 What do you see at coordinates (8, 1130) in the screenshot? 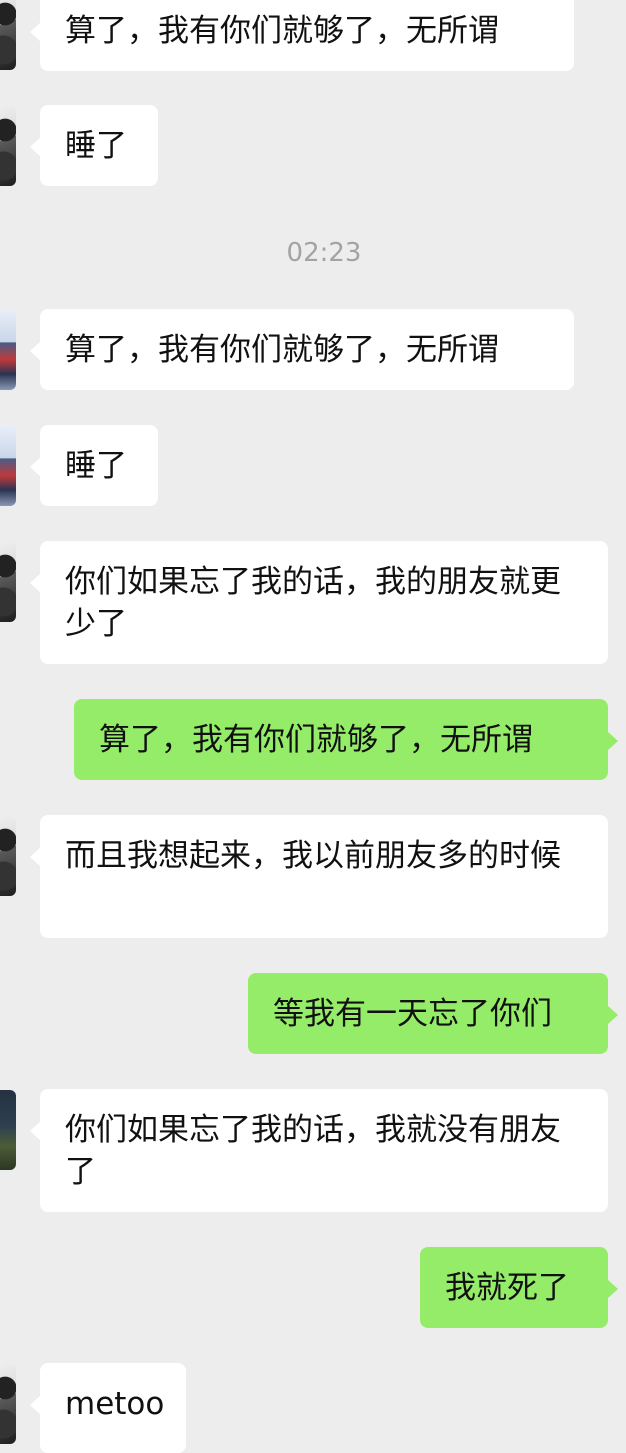
I see `tree-avatar` at bounding box center [8, 1130].